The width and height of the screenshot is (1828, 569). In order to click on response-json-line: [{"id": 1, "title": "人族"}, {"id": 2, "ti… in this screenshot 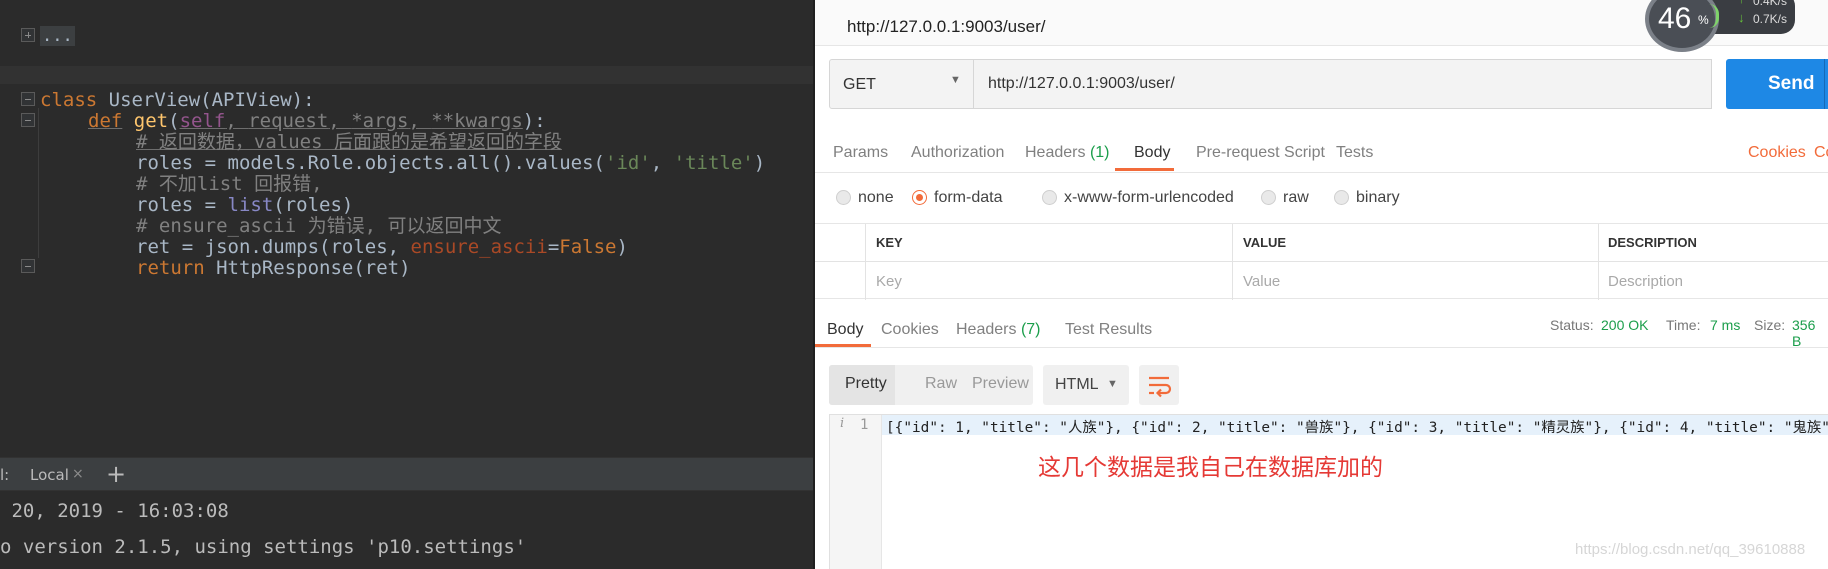, I will do `click(1357, 426)`.